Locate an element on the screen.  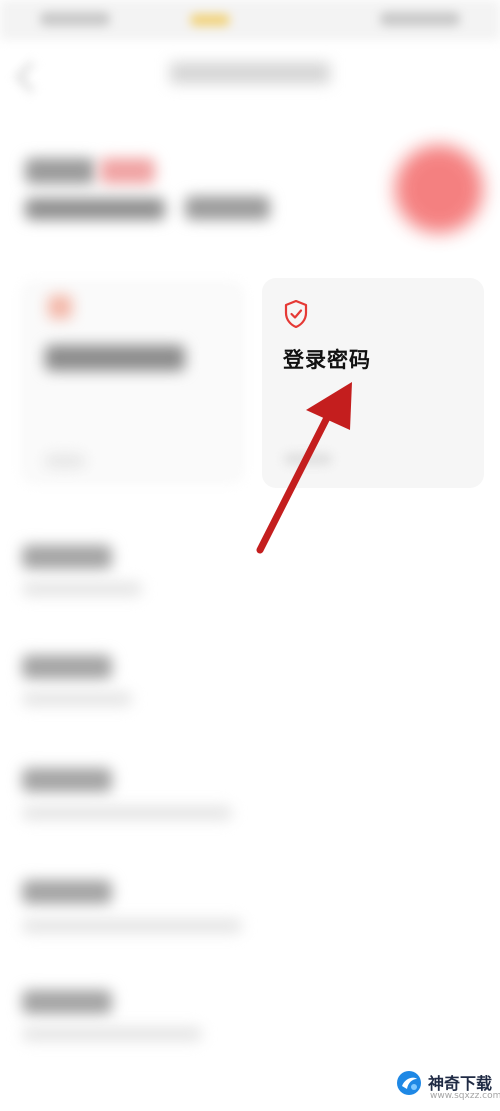
watermark-url: www.sqxzz.com is located at coordinates (465, 1096).